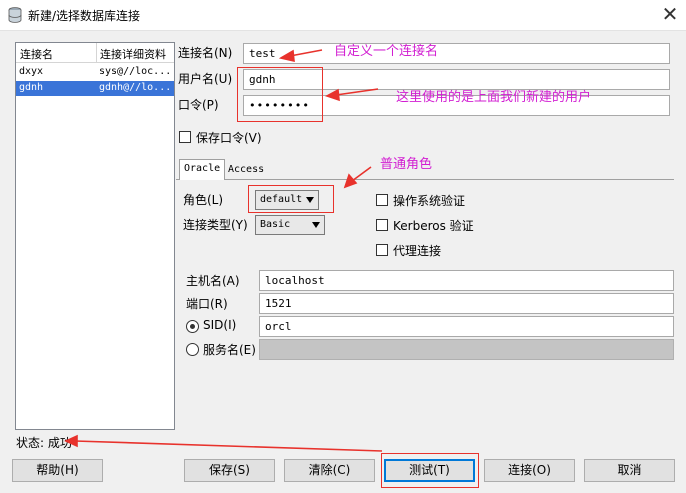  Describe the element at coordinates (406, 164) in the screenshot. I see `annotation-role-note: 普通角色` at that location.